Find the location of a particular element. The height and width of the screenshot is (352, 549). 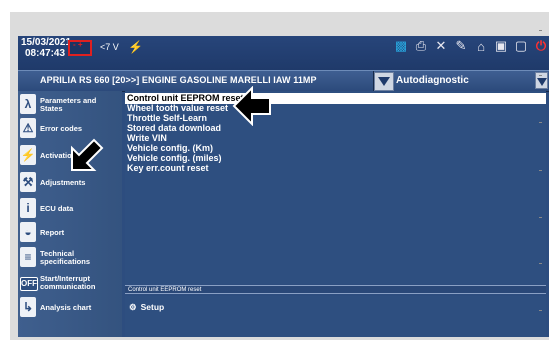

sidebar-item-label: Start/Interrupt communication is located at coordinates (68, 282).